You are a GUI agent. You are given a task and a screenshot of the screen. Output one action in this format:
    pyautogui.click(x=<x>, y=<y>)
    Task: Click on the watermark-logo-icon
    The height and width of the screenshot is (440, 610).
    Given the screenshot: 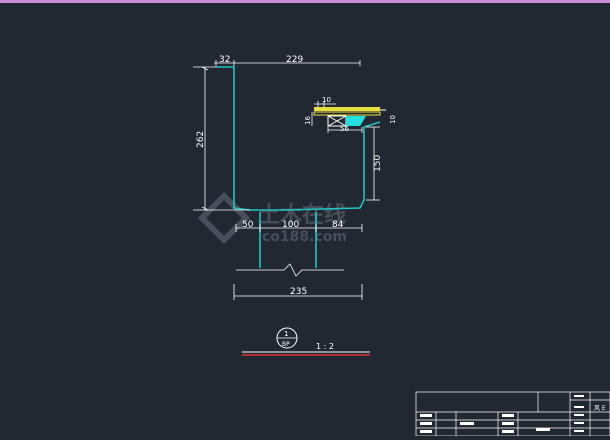 What is the action you would take?
    pyautogui.click(x=224, y=218)
    